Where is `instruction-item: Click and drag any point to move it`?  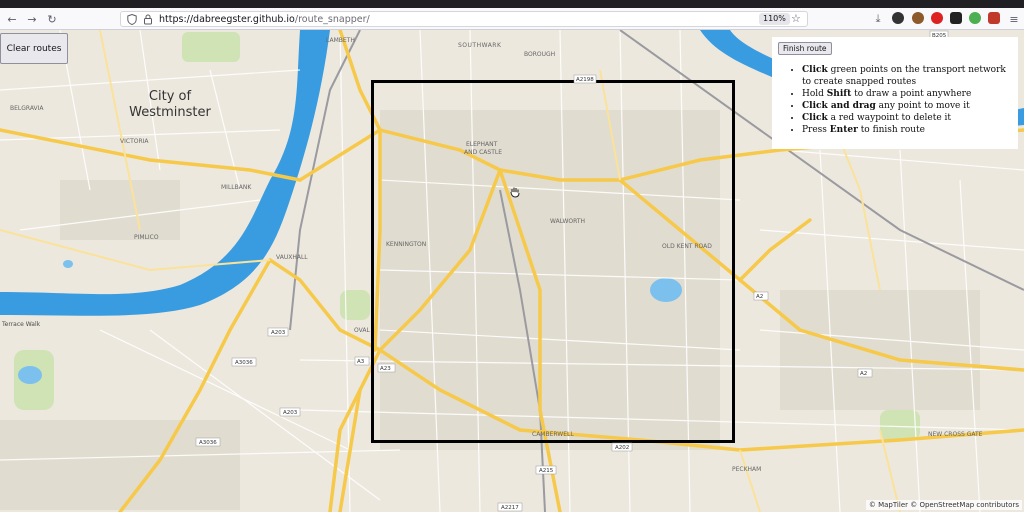
instruction-item: Click and drag any point to move it is located at coordinates (908, 106).